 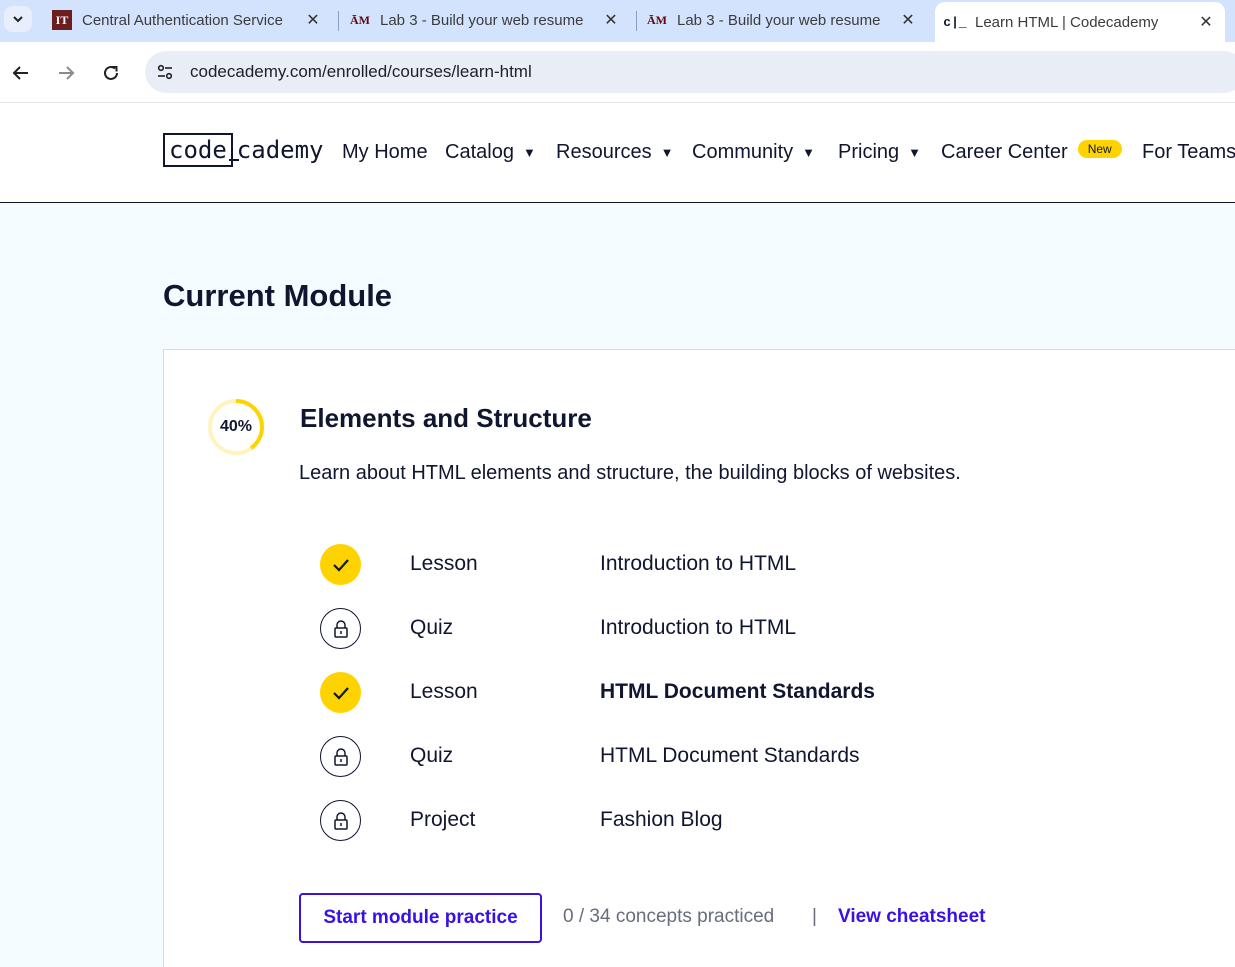 I want to click on reload-button, so click(x=111, y=73).